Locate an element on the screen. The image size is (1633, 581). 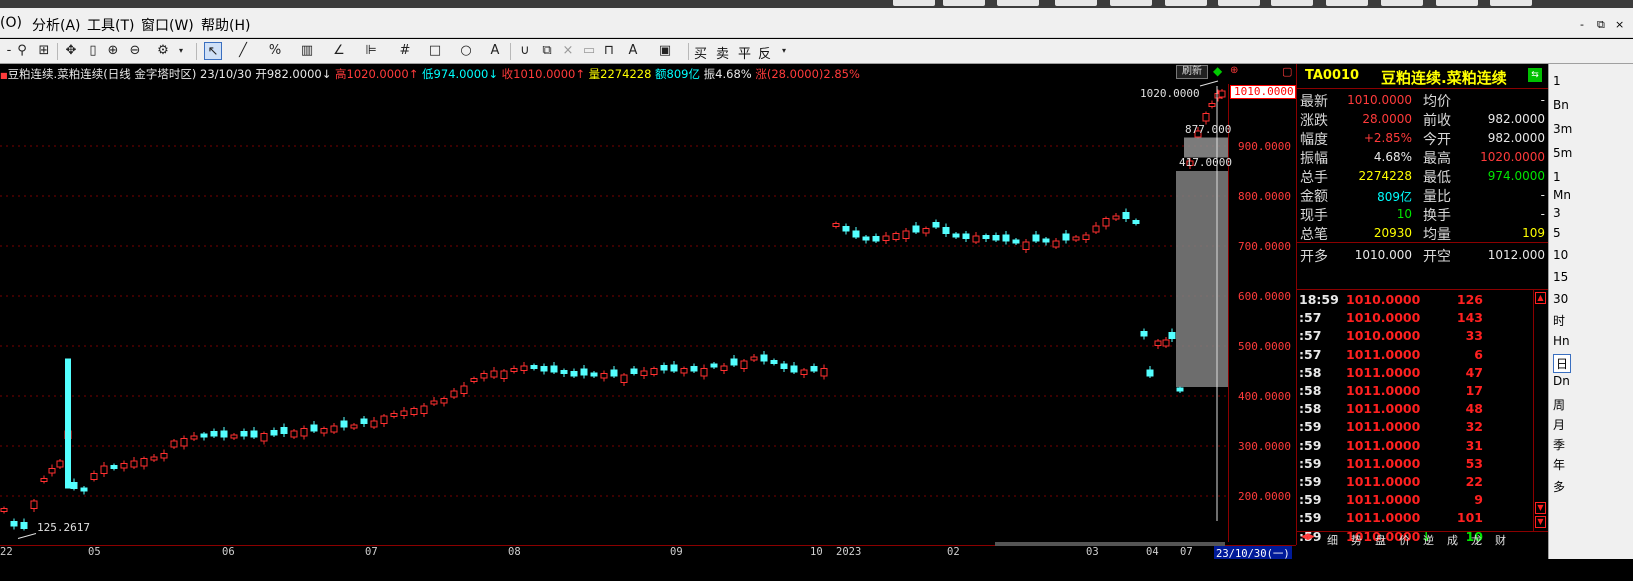
window-toggle-icon: ▢ is located at coordinates (1287, 71).